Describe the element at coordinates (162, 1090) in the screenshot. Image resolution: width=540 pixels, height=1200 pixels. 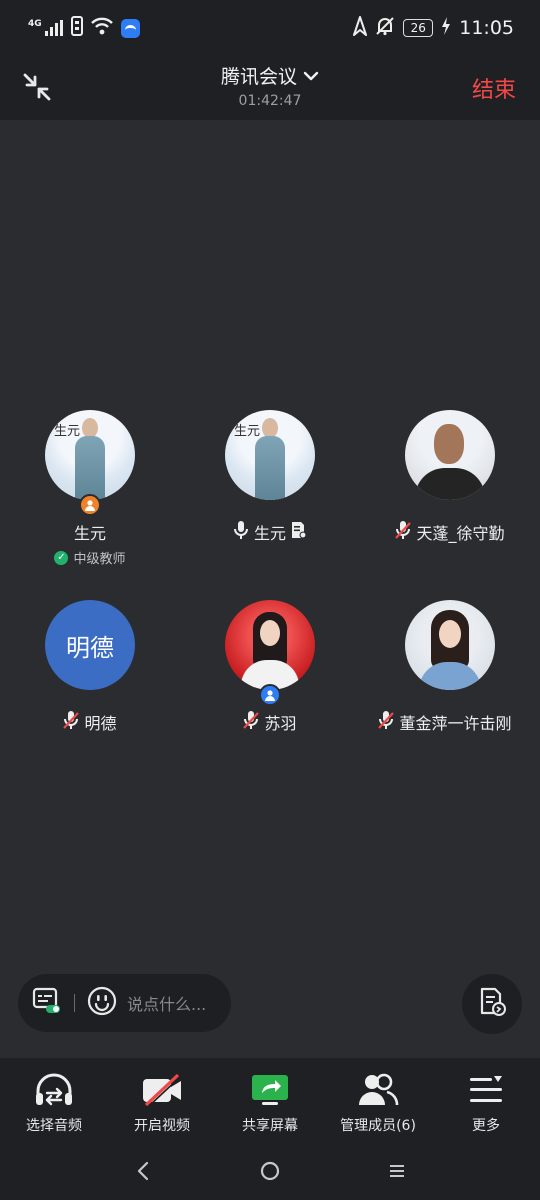
I see `video-off-icon` at that location.